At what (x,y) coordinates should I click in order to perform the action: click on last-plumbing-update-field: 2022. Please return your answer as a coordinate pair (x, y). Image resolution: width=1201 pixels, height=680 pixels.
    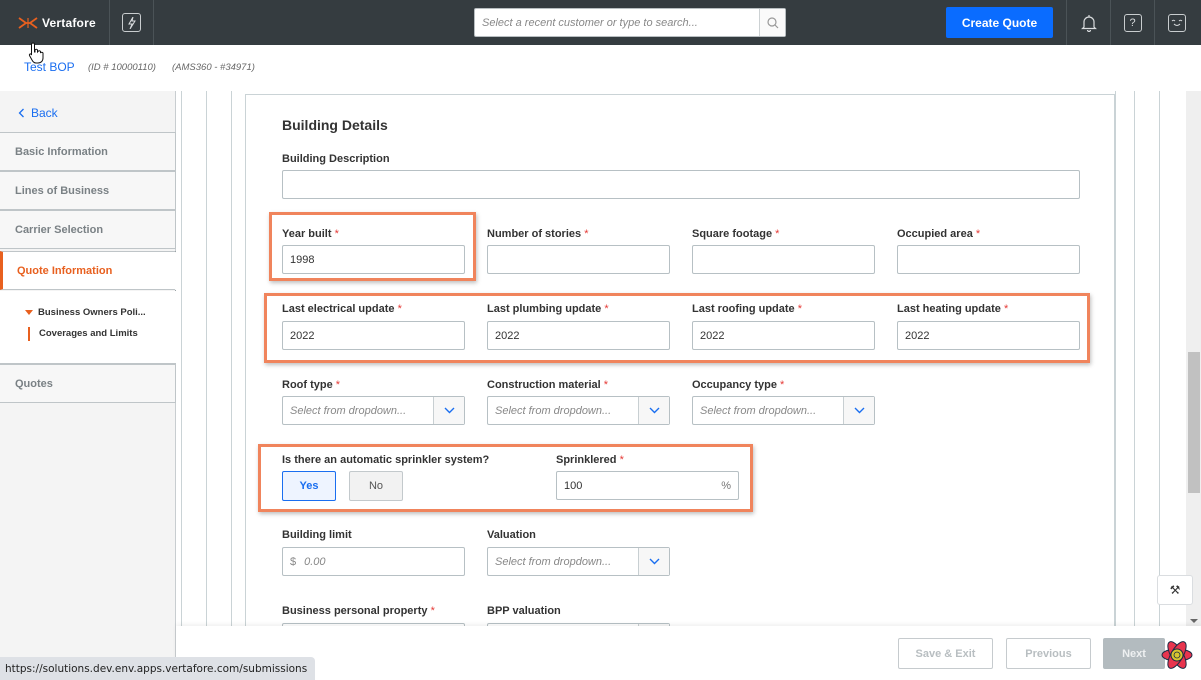
    Looking at the image, I should click on (578, 335).